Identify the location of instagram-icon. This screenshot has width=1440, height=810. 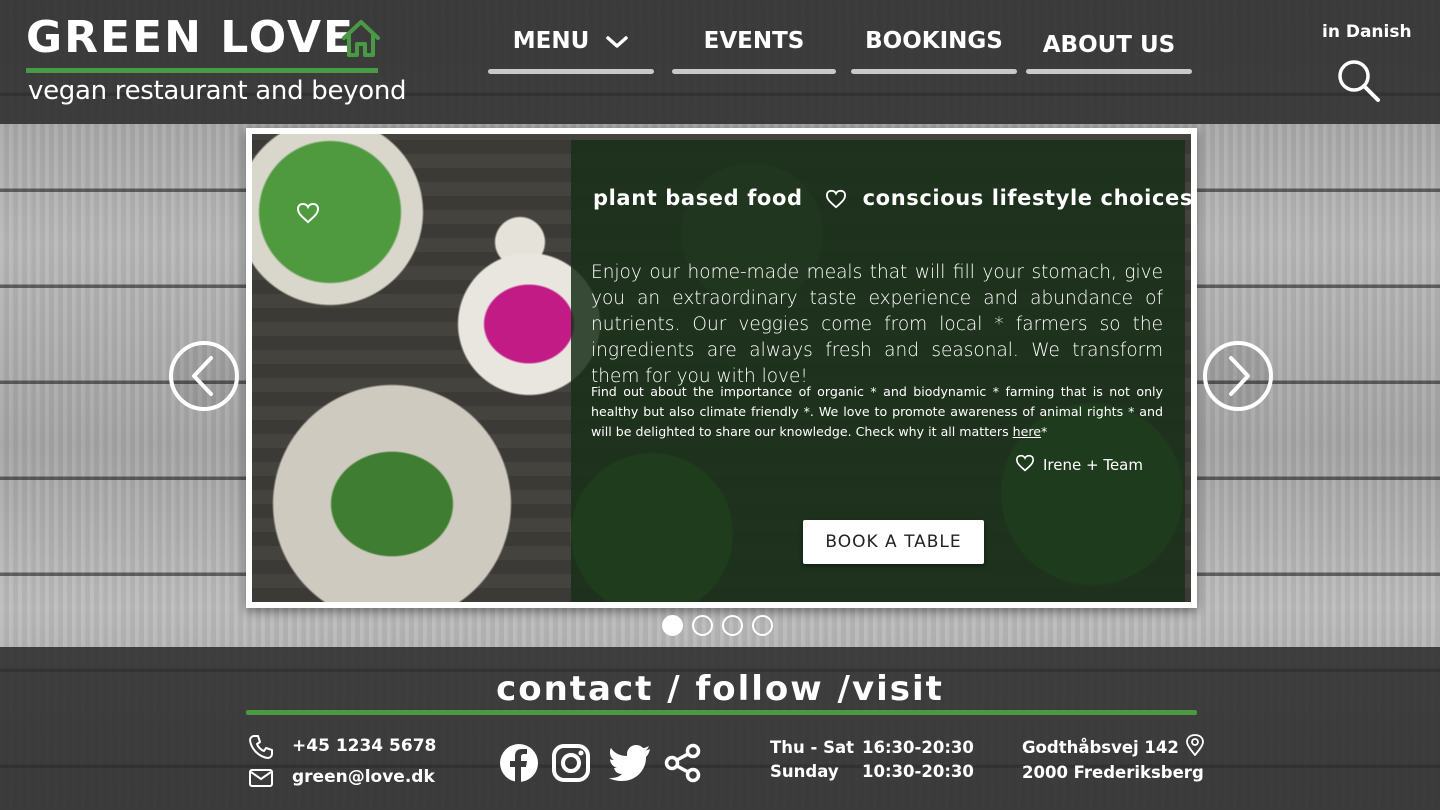
(571, 763).